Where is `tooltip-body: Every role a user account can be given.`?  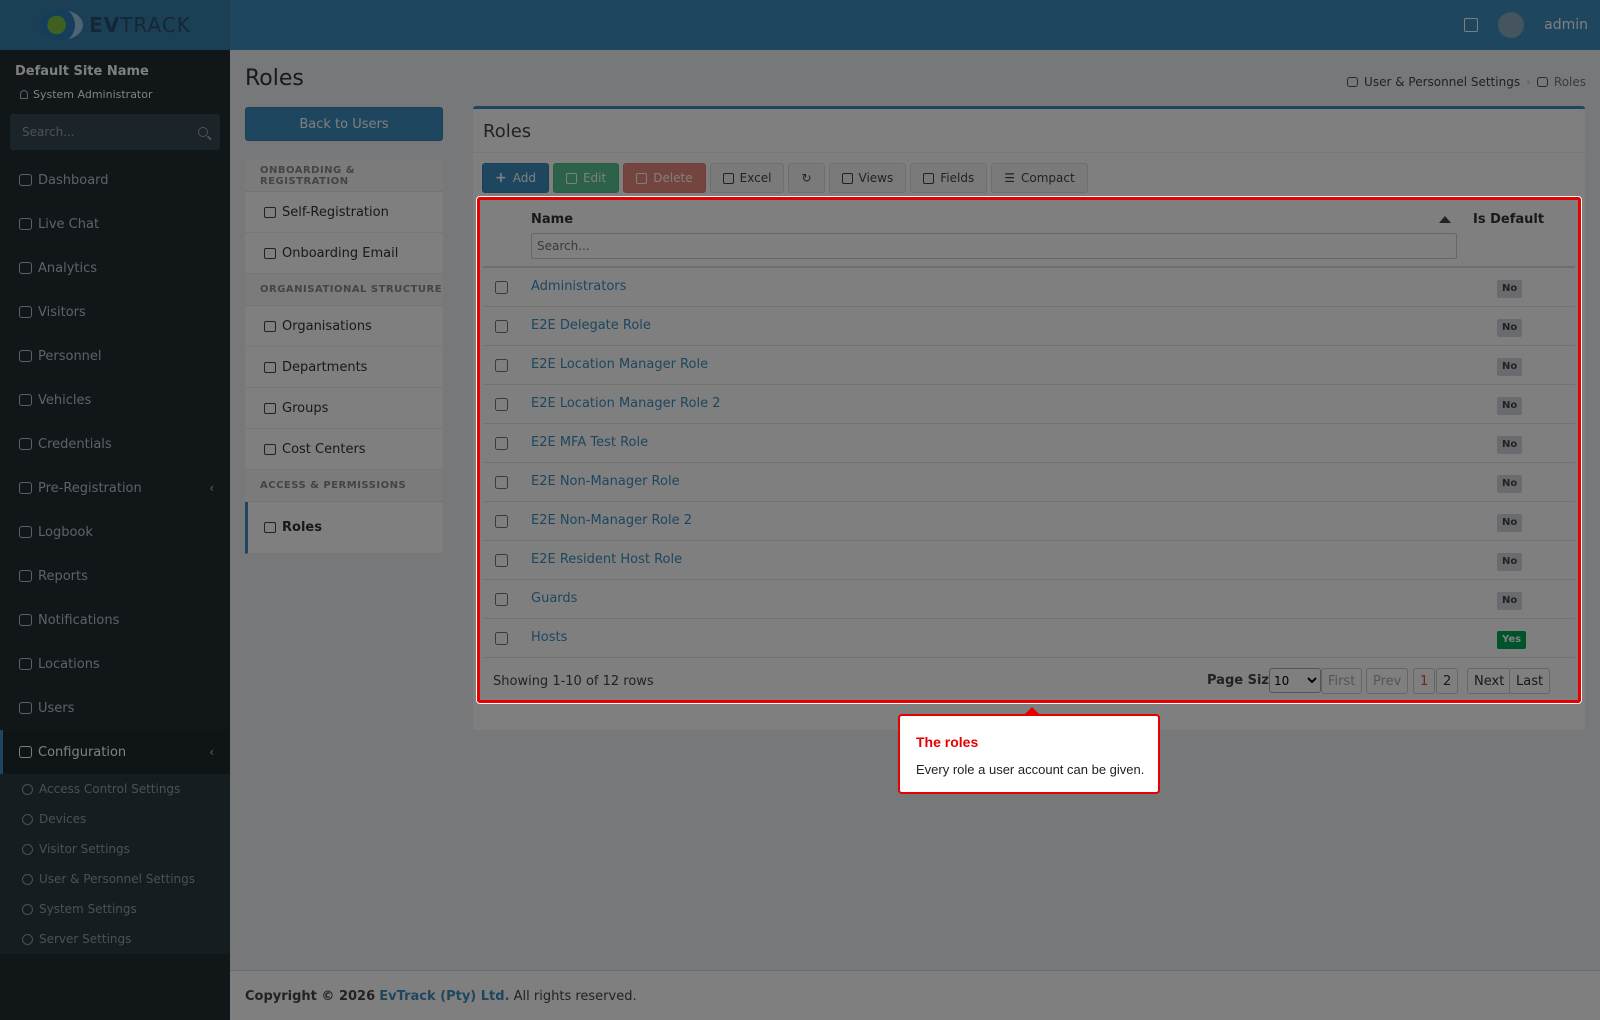 tooltip-body: Every role a user account can be given. is located at coordinates (1030, 769).